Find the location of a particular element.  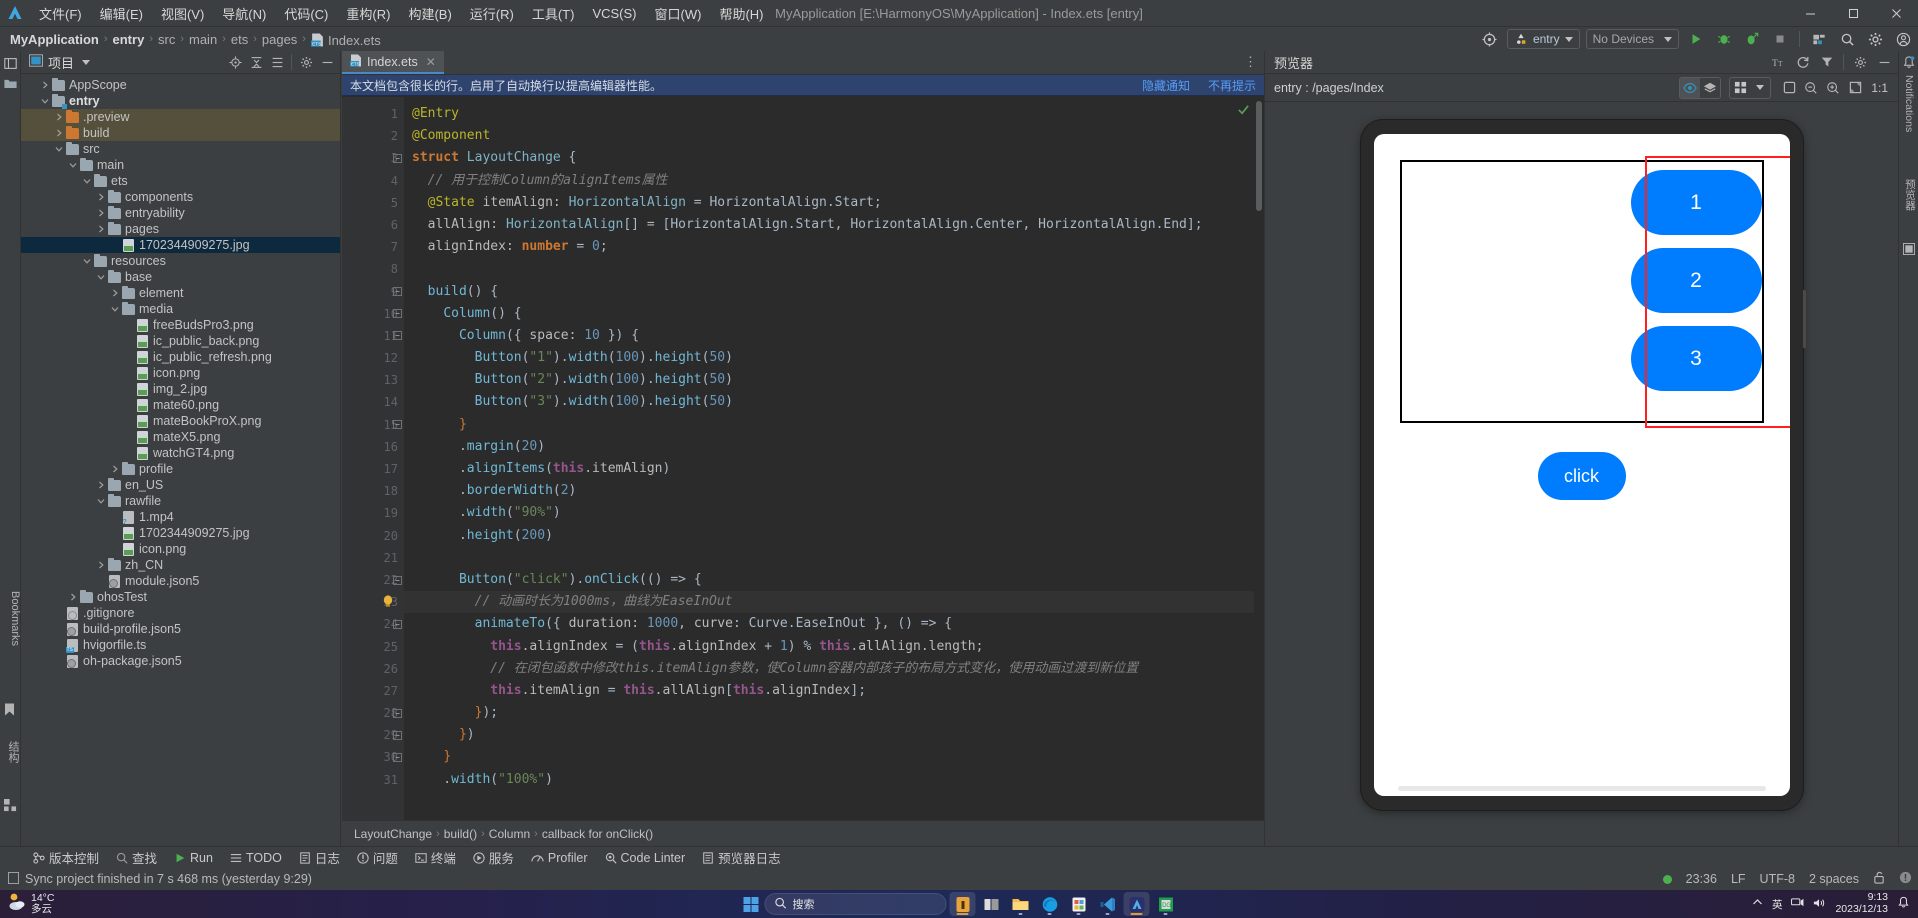

structure-icon is located at coordinates (10, 805).